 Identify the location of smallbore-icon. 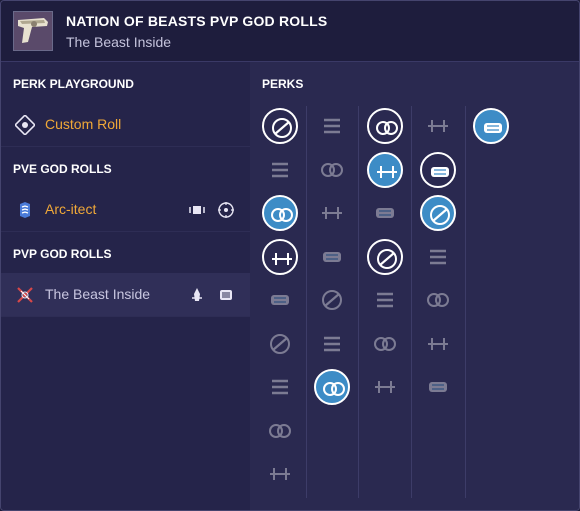
(280, 126).